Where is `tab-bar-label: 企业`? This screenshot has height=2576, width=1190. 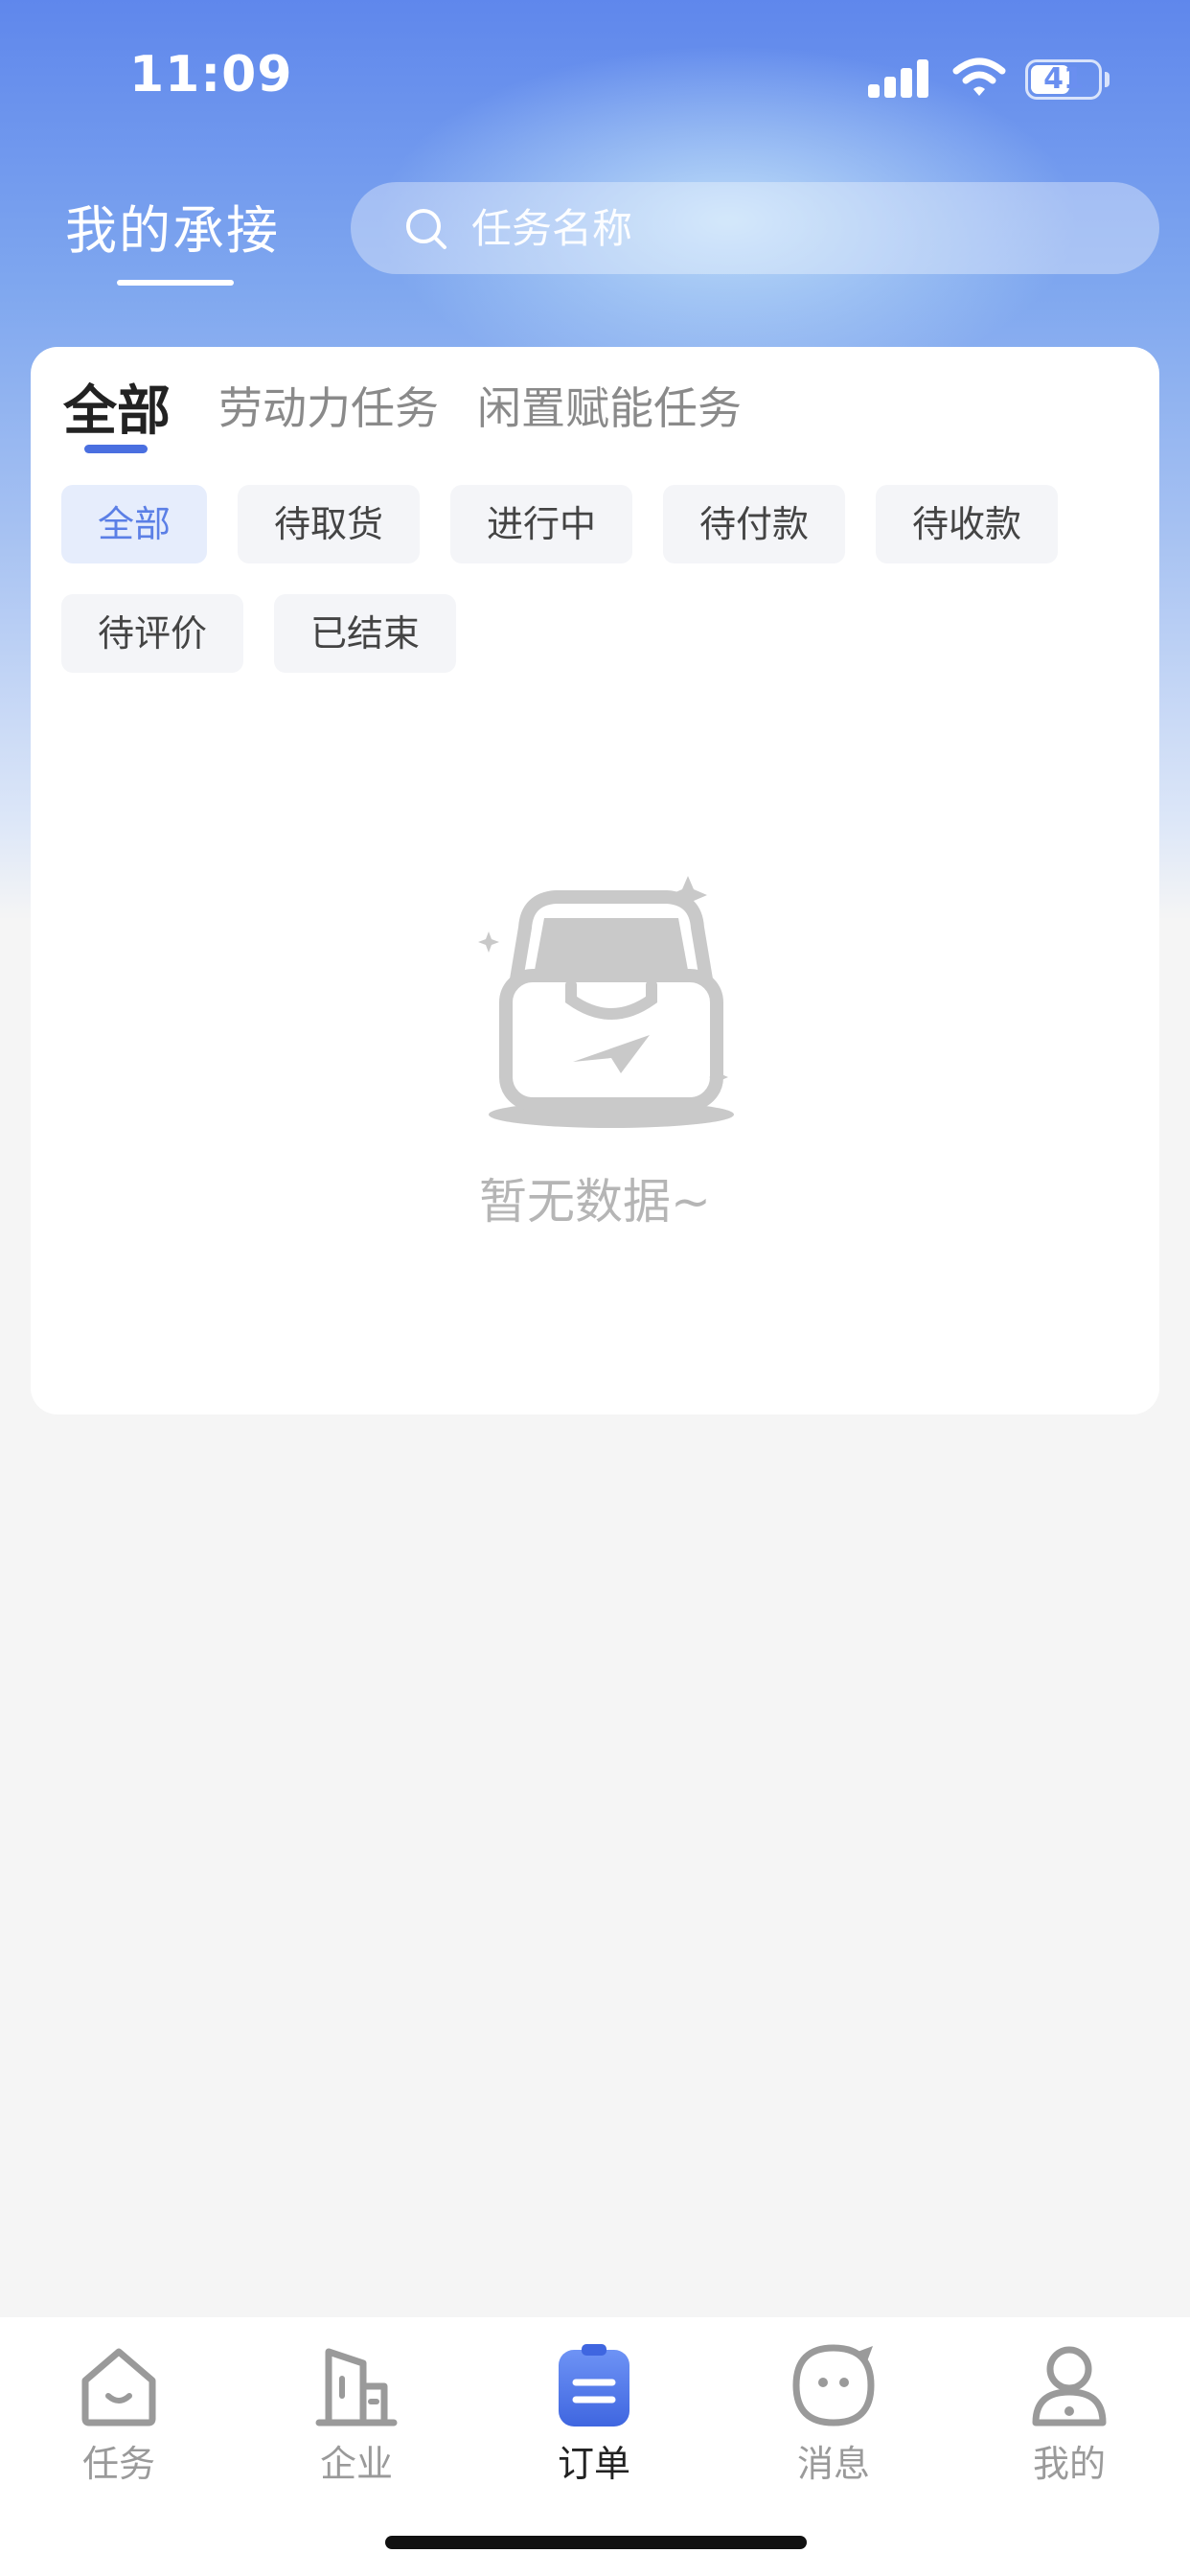
tab-bar-label: 企业 is located at coordinates (356, 2464).